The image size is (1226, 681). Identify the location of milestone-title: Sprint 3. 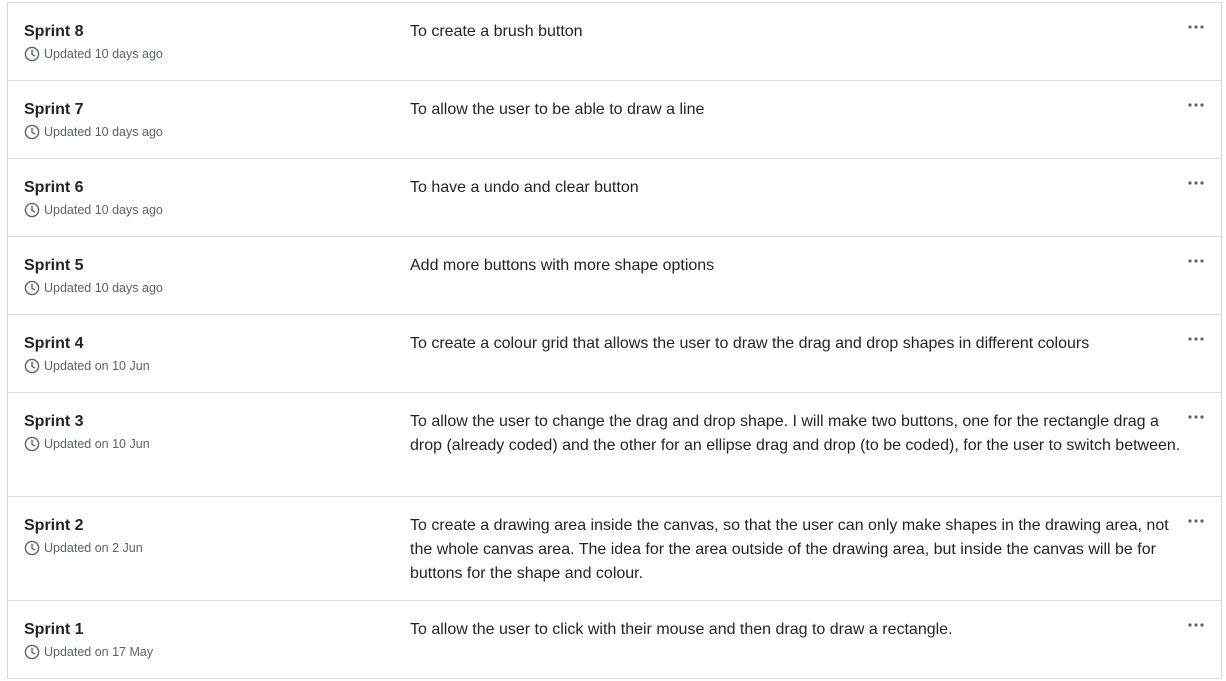
(217, 422).